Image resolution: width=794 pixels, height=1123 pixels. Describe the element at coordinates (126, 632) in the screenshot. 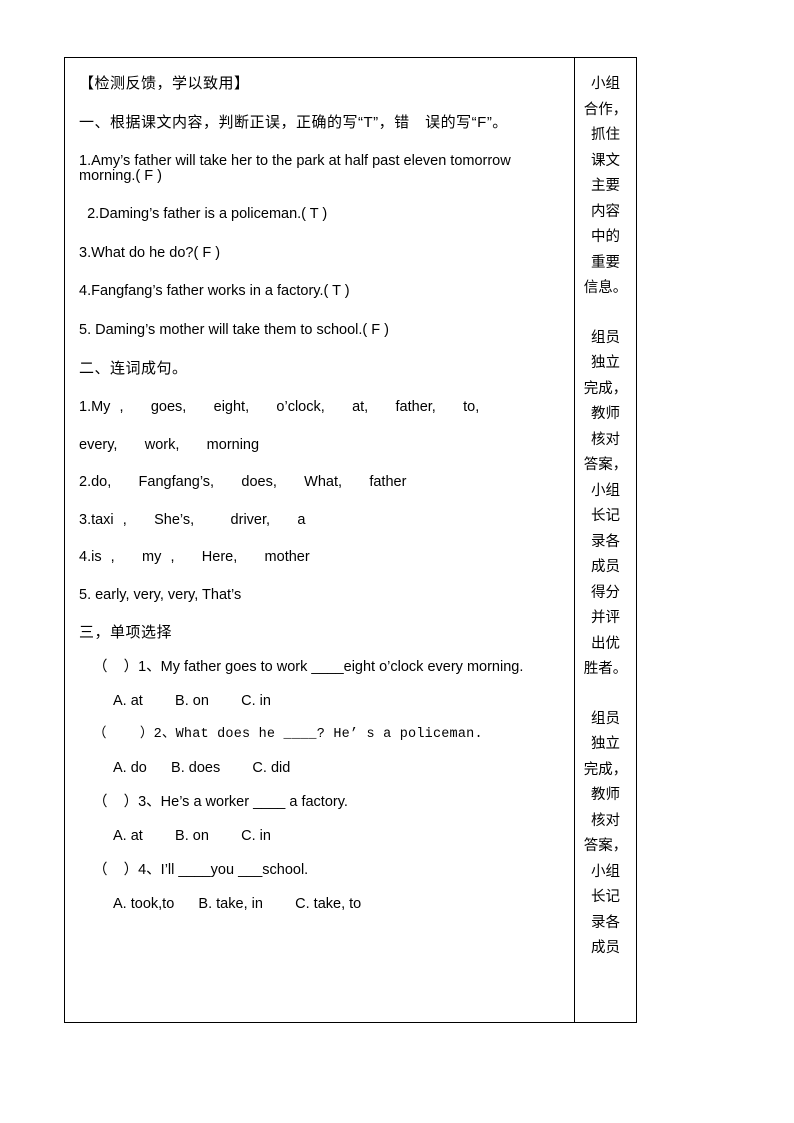

I see `section-three-heading: 三，单项选择` at that location.